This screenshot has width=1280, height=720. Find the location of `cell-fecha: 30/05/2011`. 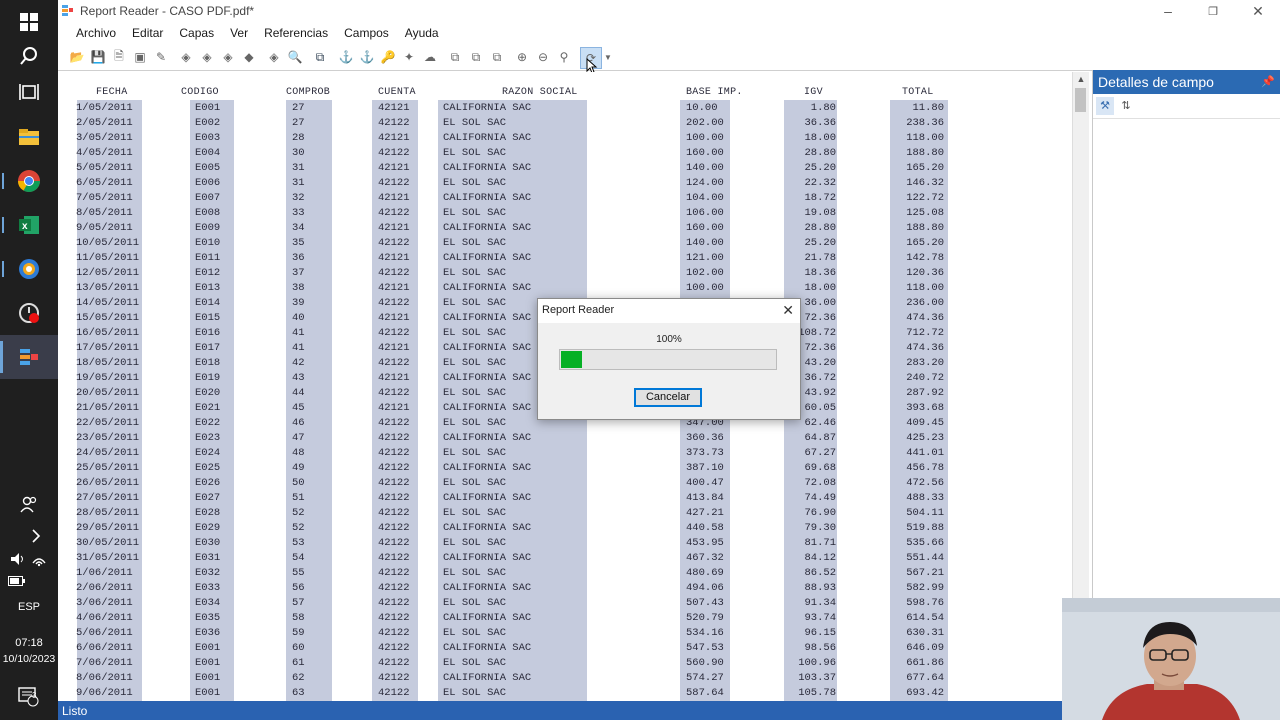

cell-fecha: 30/05/2011 is located at coordinates (111, 543).